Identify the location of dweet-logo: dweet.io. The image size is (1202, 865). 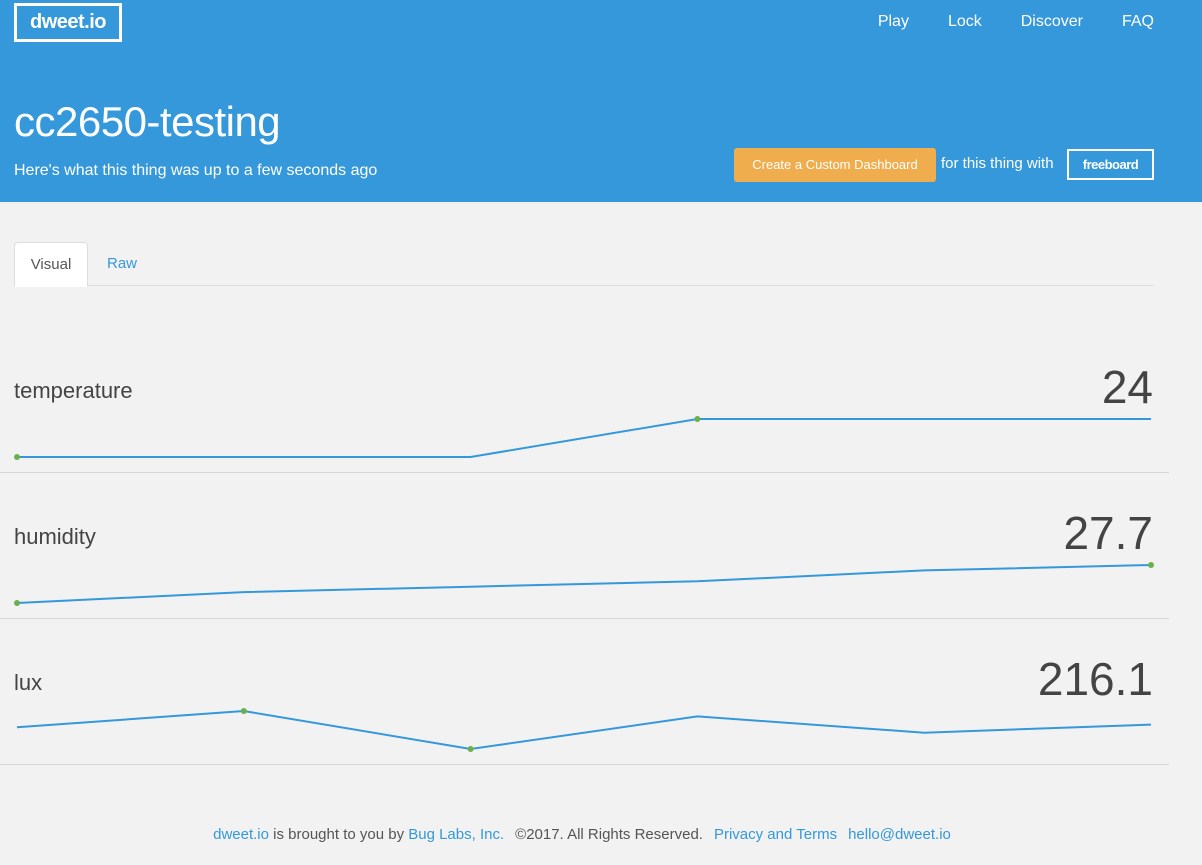
(68, 22).